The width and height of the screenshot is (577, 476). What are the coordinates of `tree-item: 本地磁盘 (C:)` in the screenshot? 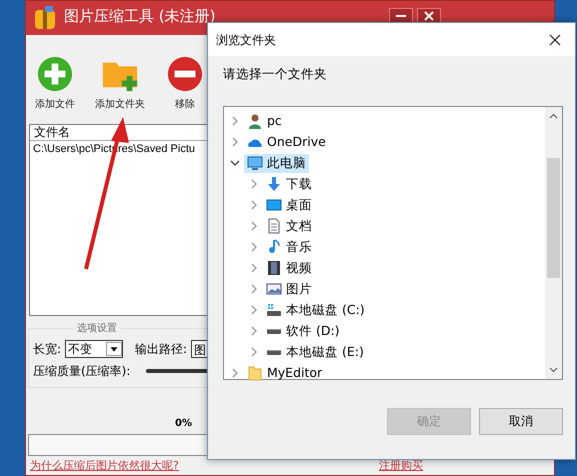 It's located at (315, 310).